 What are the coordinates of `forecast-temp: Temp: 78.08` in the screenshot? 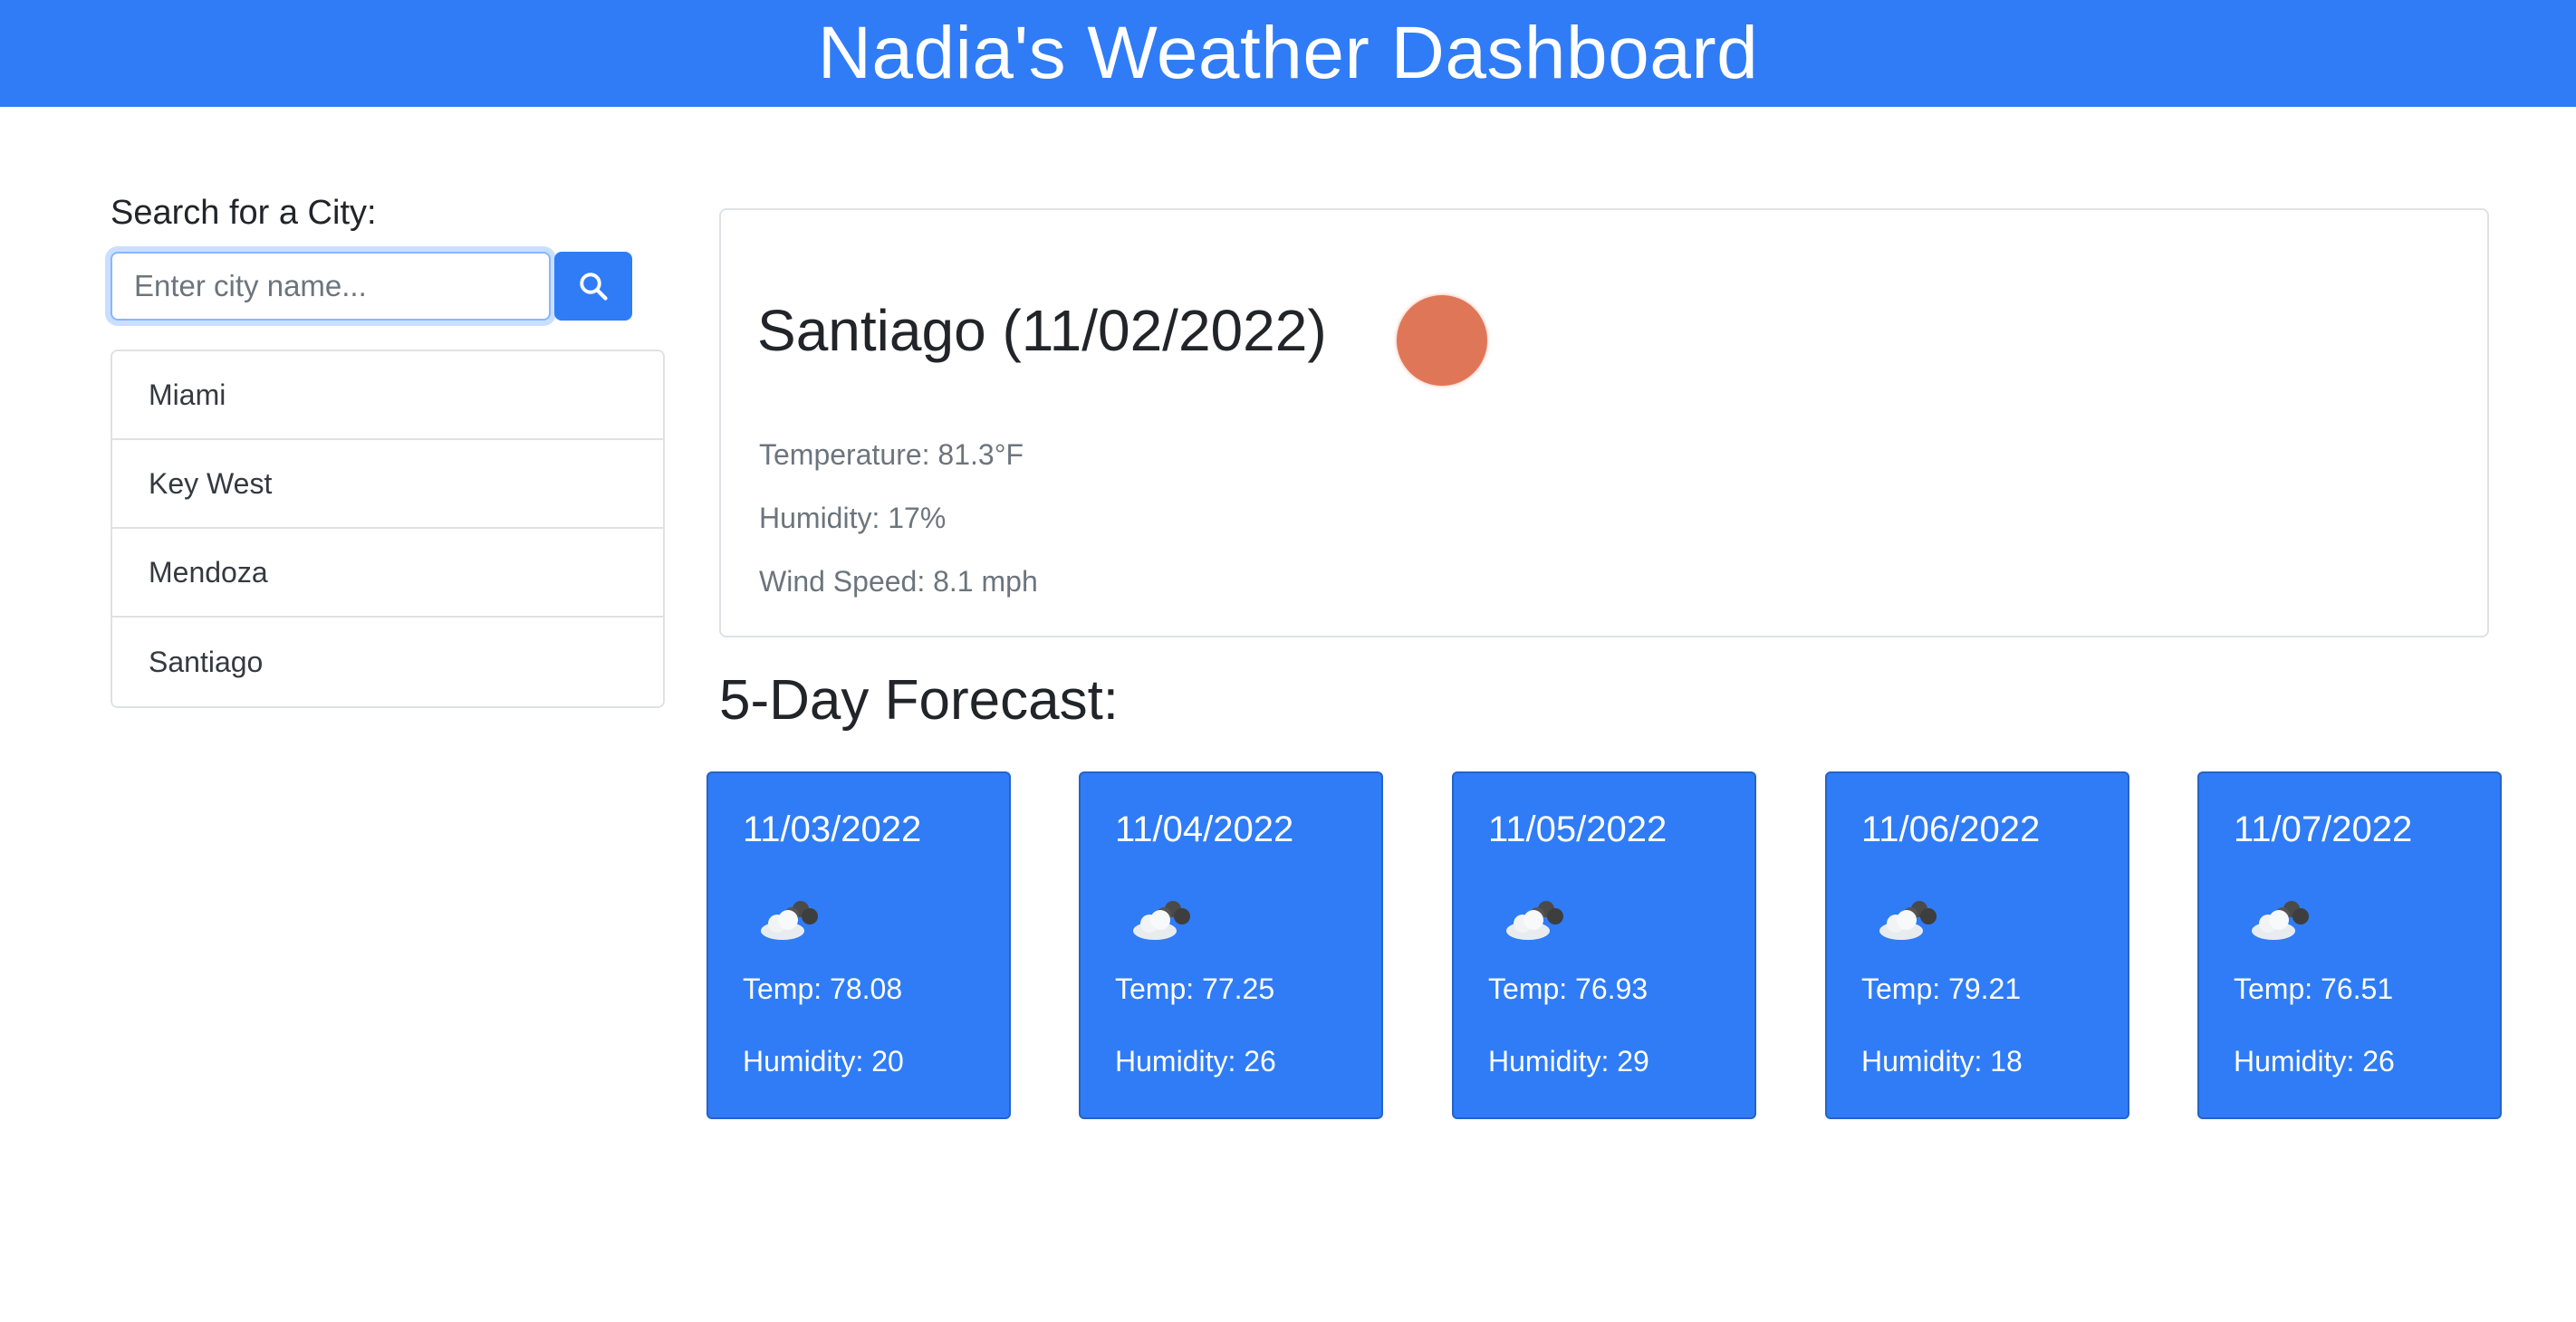 It's located at (823, 988).